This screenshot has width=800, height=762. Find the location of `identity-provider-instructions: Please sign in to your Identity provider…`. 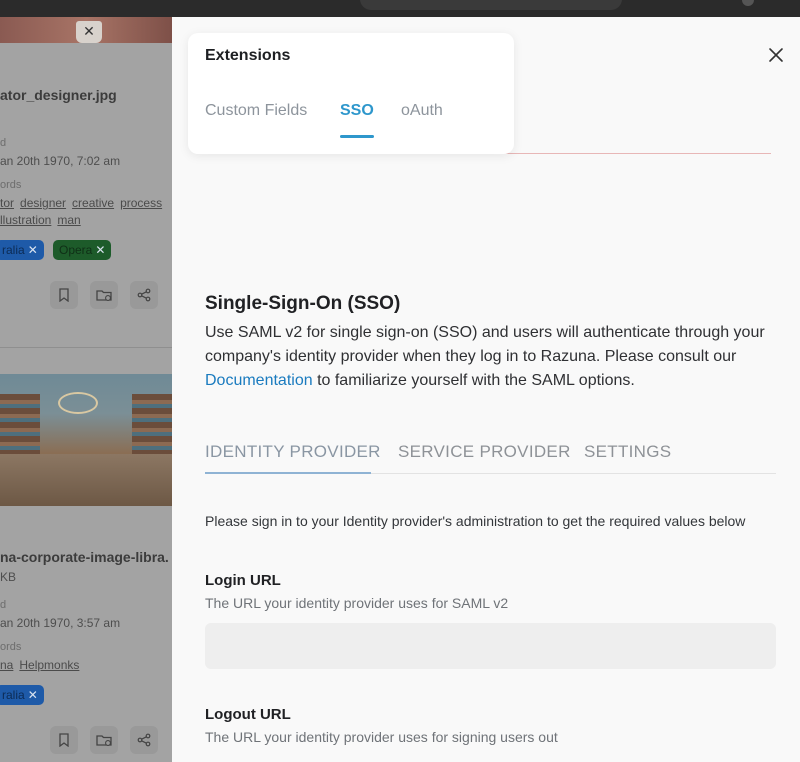

identity-provider-instructions: Please sign in to your Identity provider… is located at coordinates (475, 521).